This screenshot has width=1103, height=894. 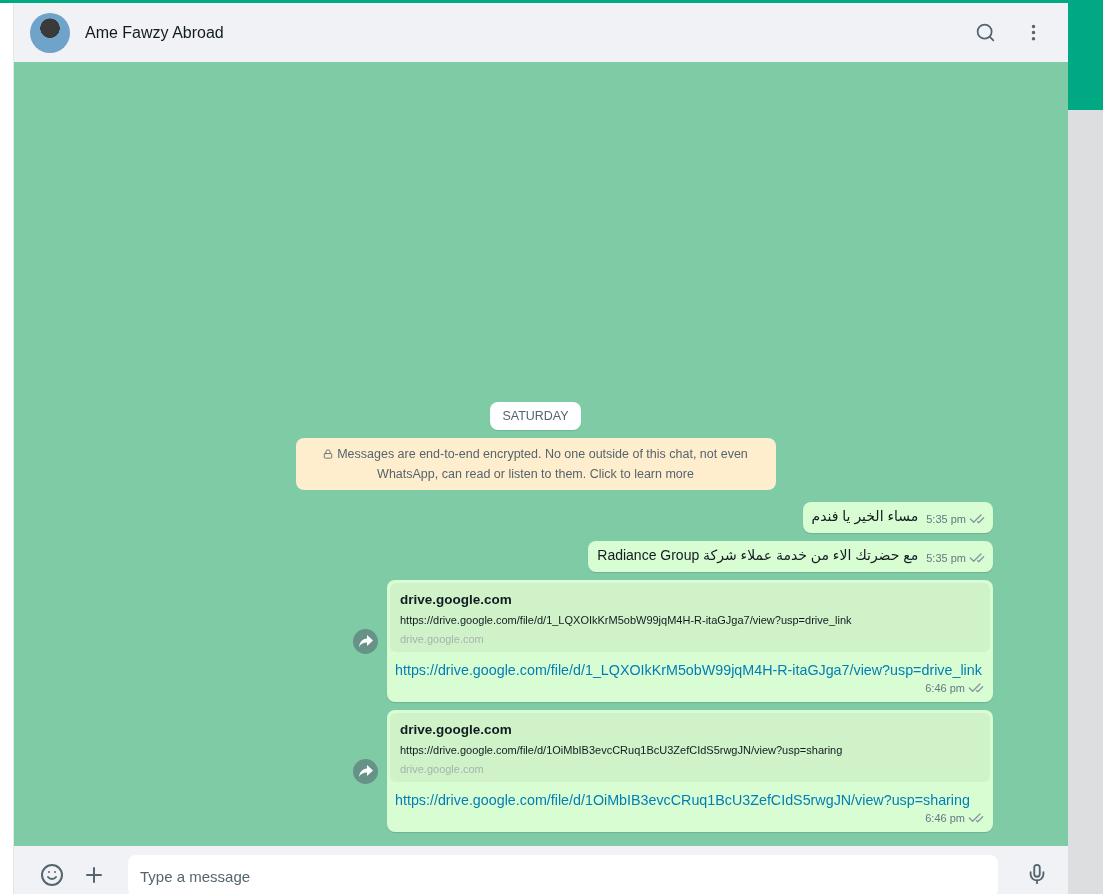 I want to click on message-link: https://drive.google.com/file/d/1_LQXOIkKrM5obW99jqM4H-R-itaGJga7/view?usp=drive_link, so click(x=690, y=670).